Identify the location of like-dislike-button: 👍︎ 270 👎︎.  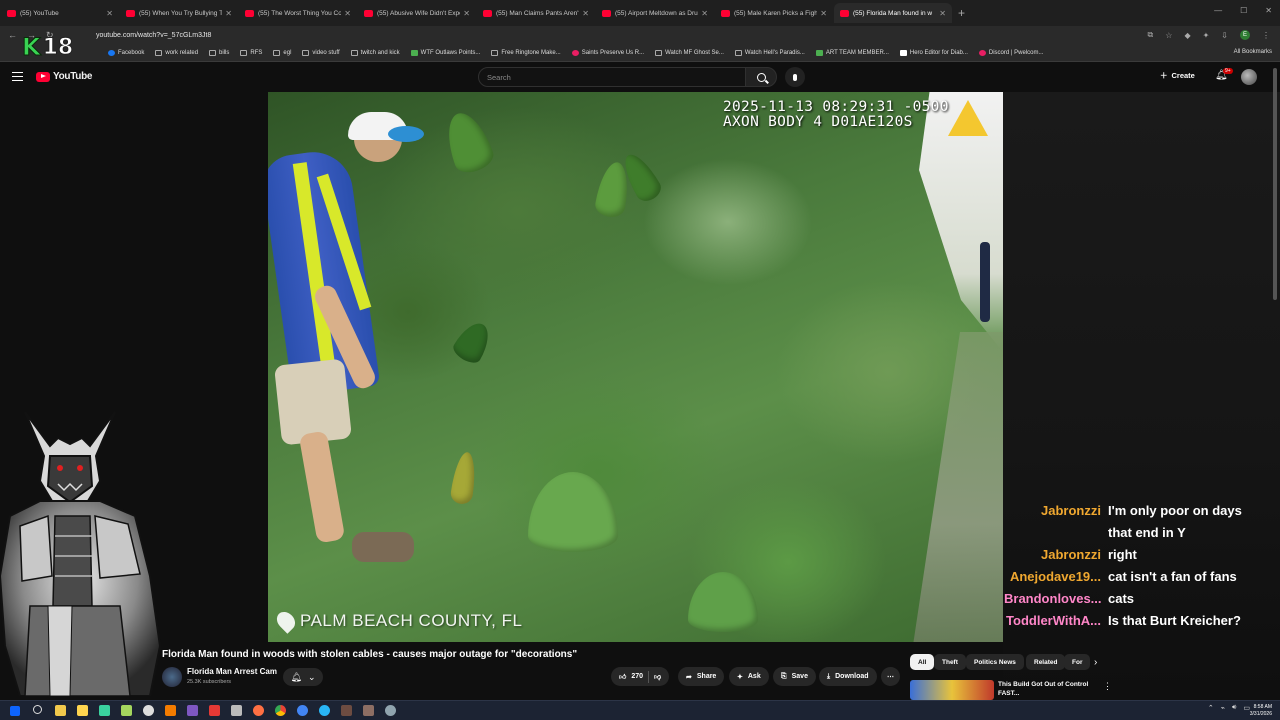
(640, 676).